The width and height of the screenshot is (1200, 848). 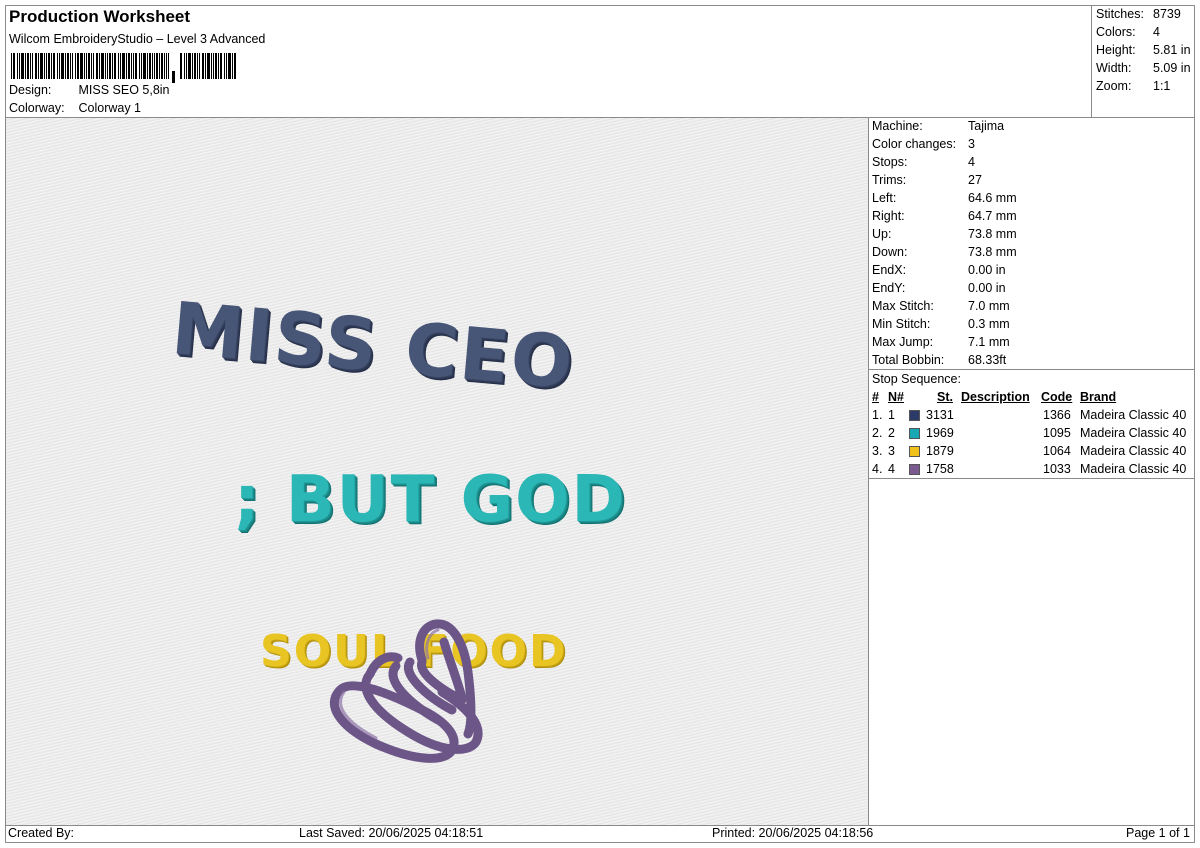 What do you see at coordinates (1116, 32) in the screenshot?
I see `colors-label: Colors:` at bounding box center [1116, 32].